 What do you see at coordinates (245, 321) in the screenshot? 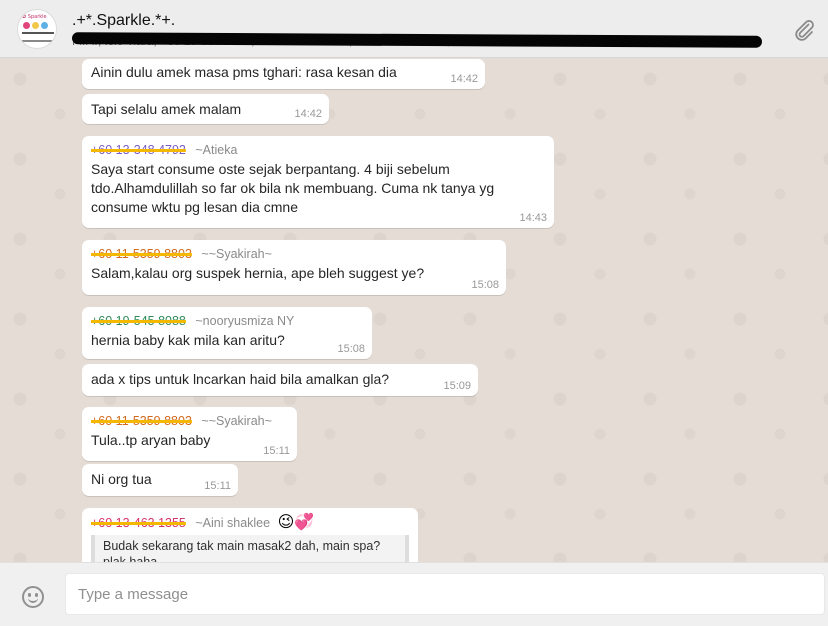
I see `sender-name: ~nooryusmiza NY` at bounding box center [245, 321].